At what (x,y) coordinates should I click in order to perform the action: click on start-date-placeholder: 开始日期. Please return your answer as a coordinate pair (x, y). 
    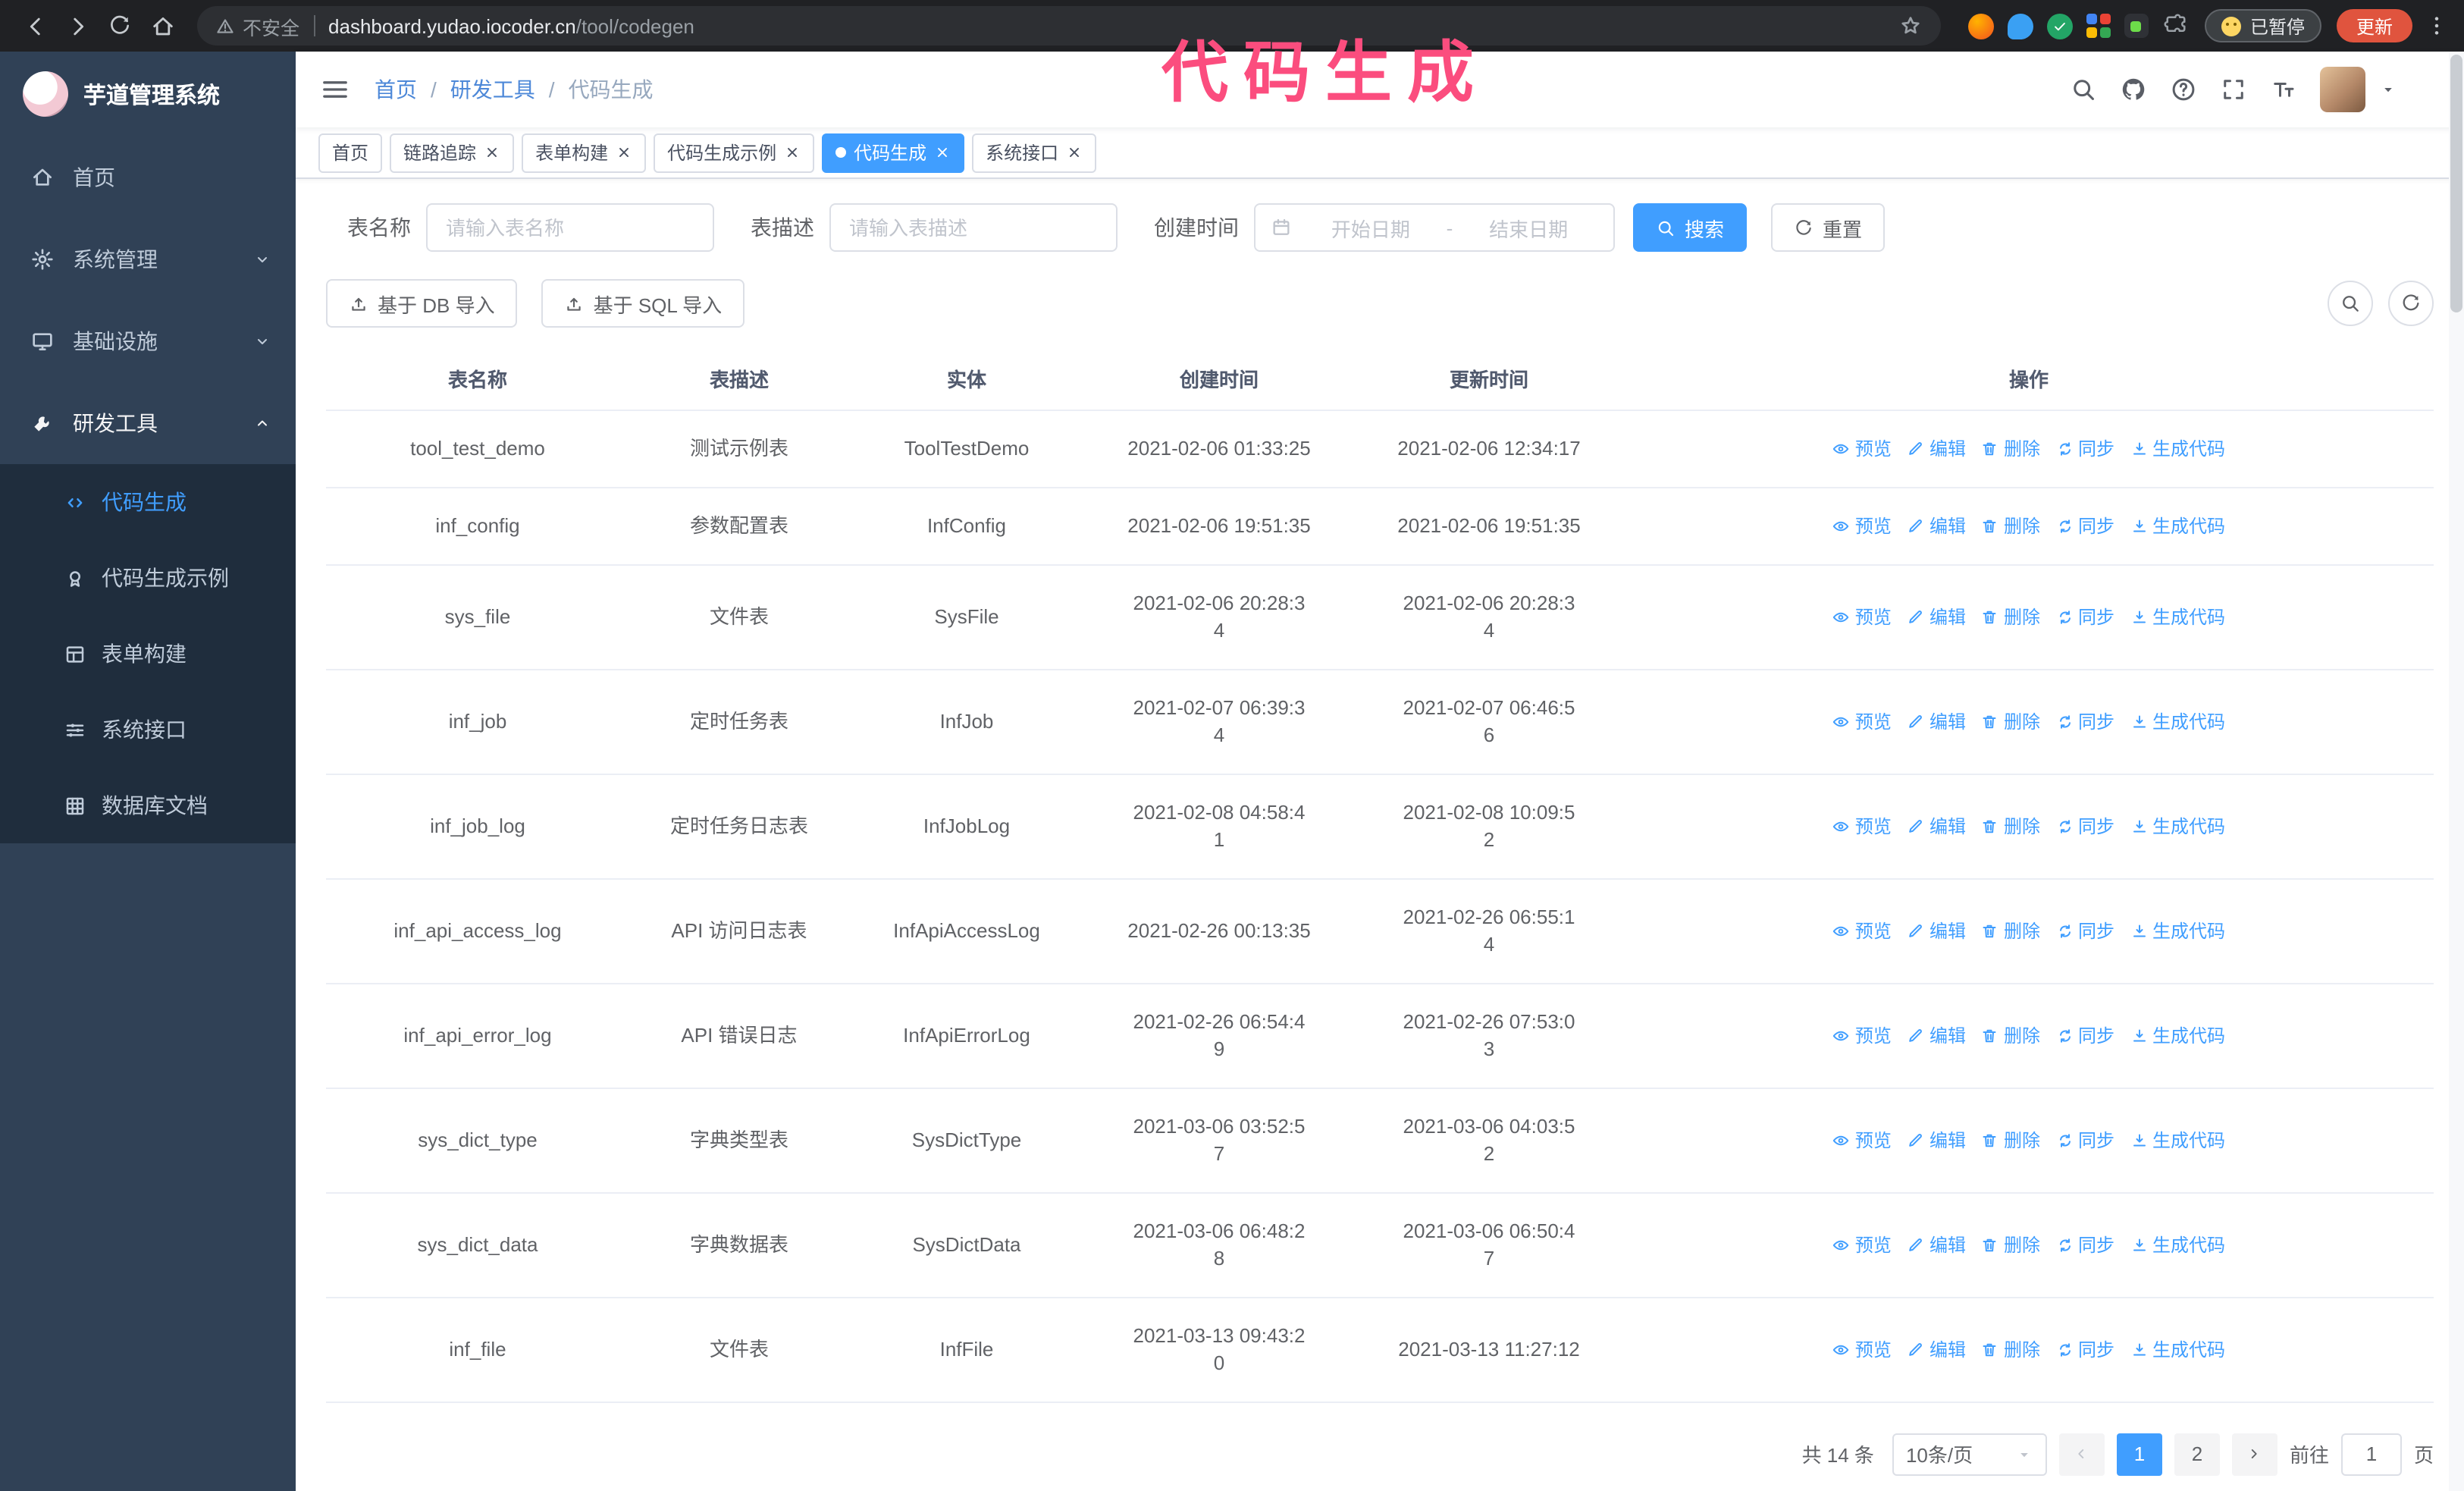
    Looking at the image, I should click on (1370, 227).